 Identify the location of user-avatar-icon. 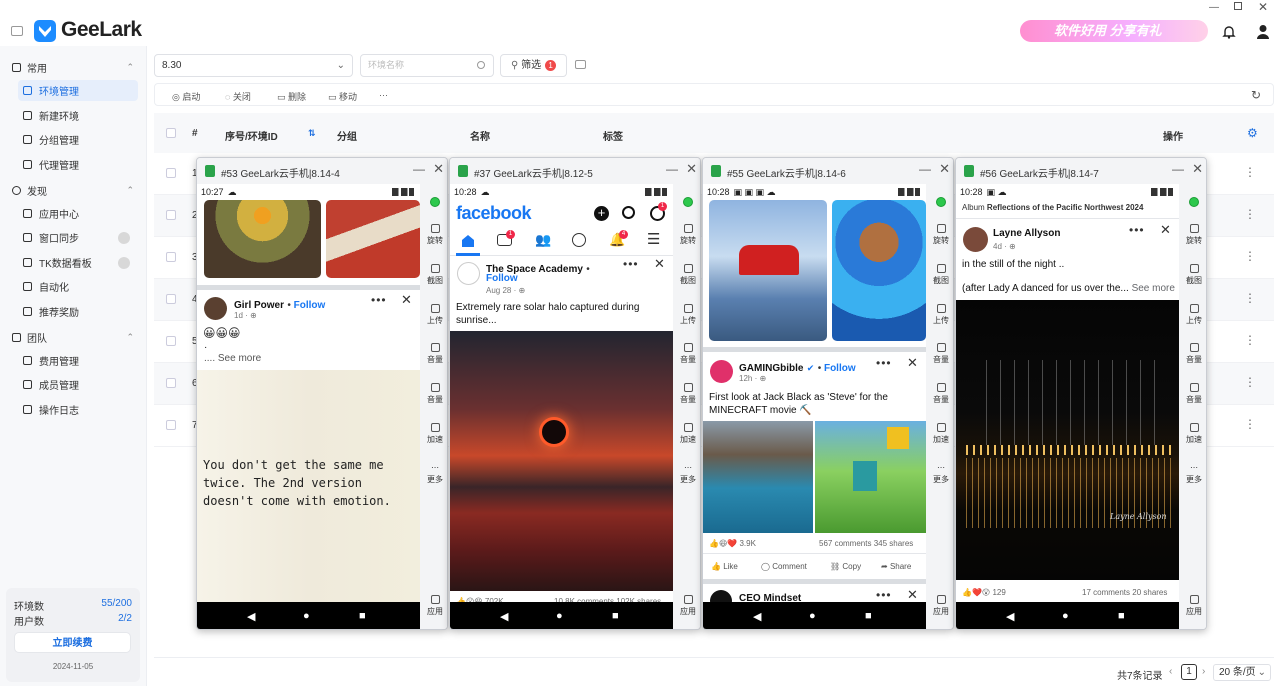
(1263, 31).